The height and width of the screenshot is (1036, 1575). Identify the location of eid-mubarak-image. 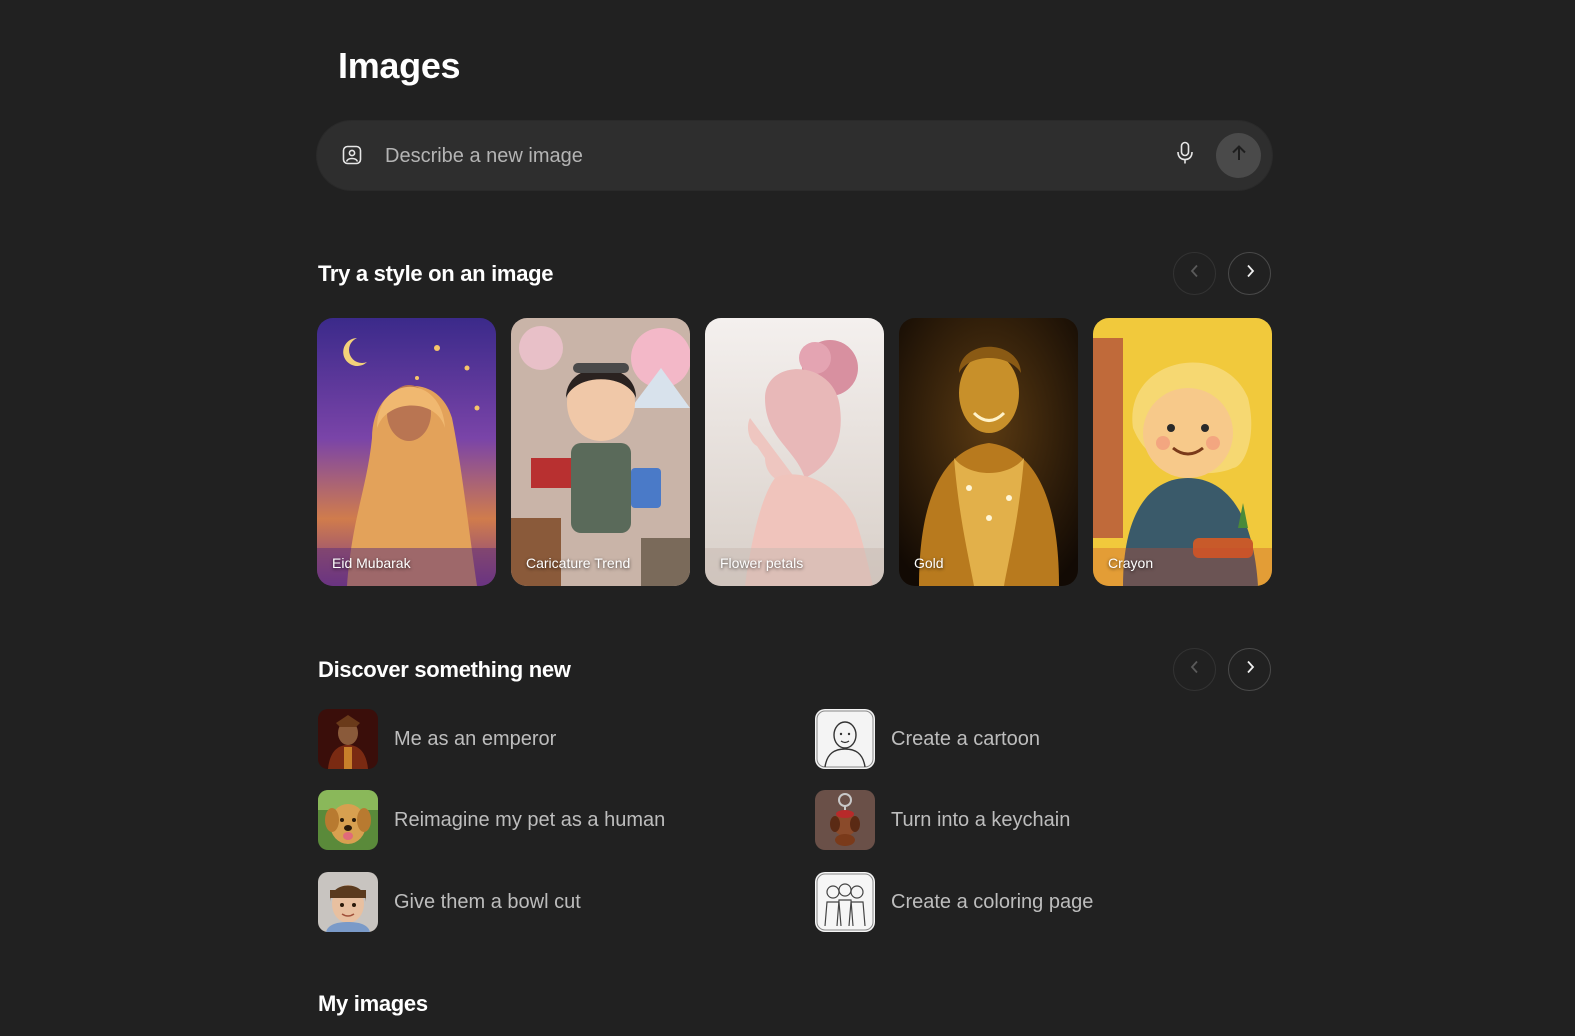
(406, 452).